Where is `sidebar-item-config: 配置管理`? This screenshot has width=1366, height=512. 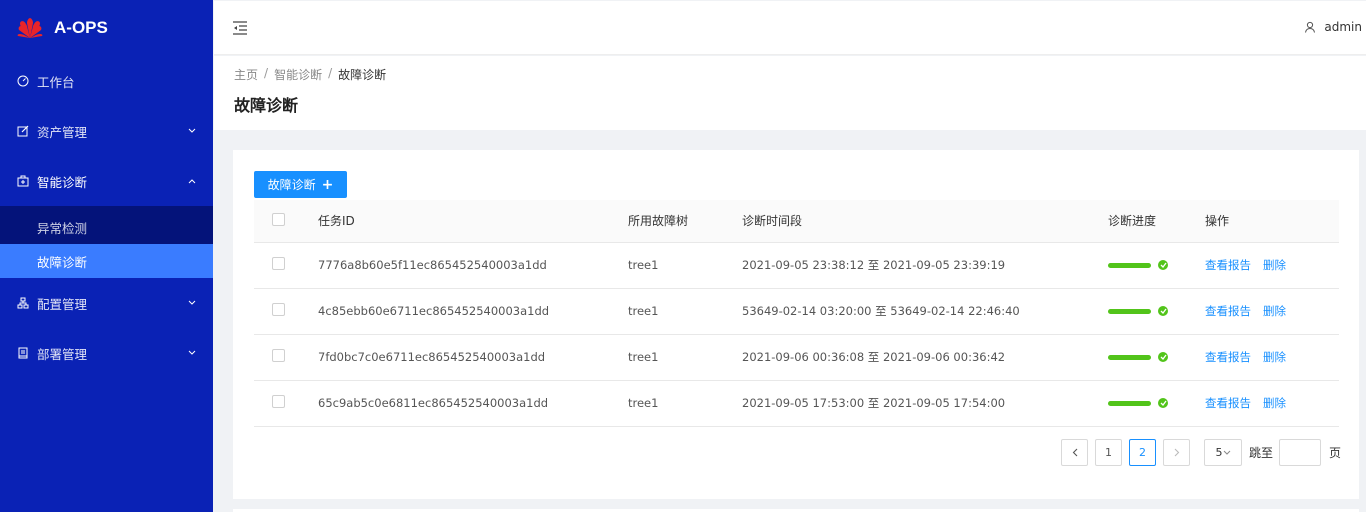
sidebar-item-config: 配置管理 is located at coordinates (106, 303).